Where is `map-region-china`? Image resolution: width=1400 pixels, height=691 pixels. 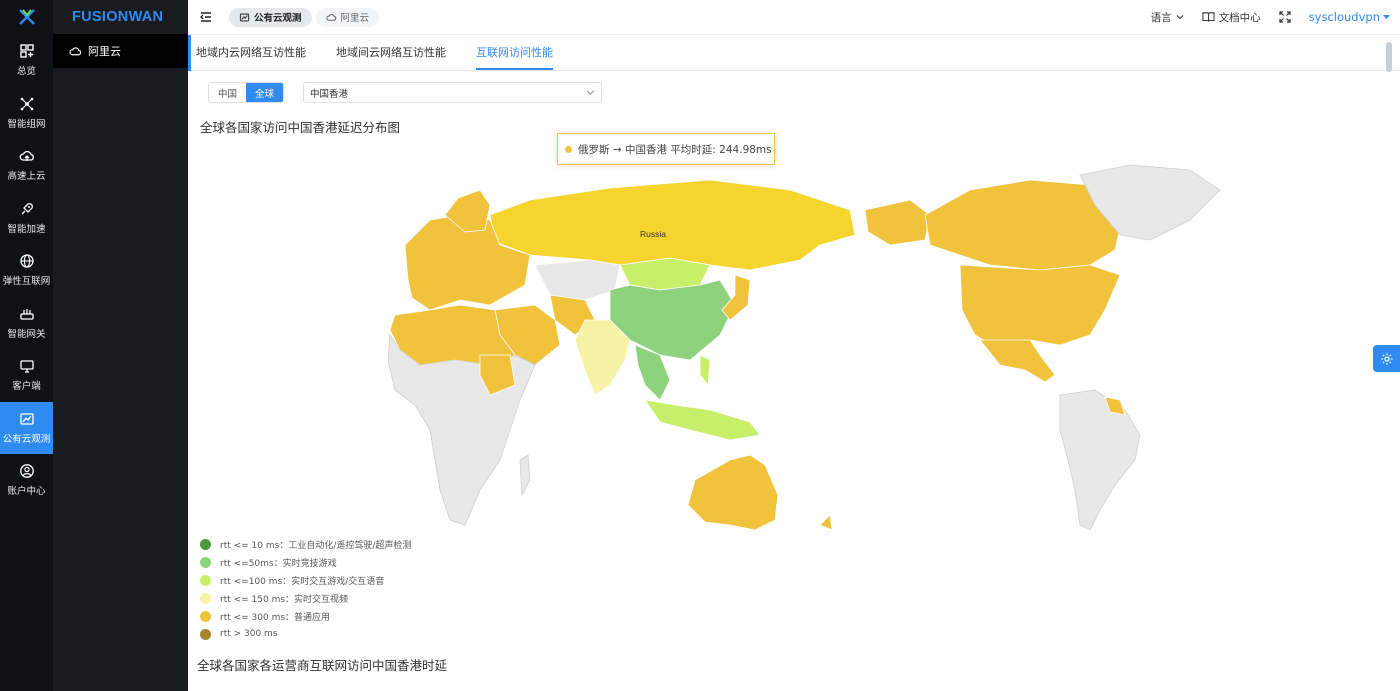
map-region-china is located at coordinates (672, 320).